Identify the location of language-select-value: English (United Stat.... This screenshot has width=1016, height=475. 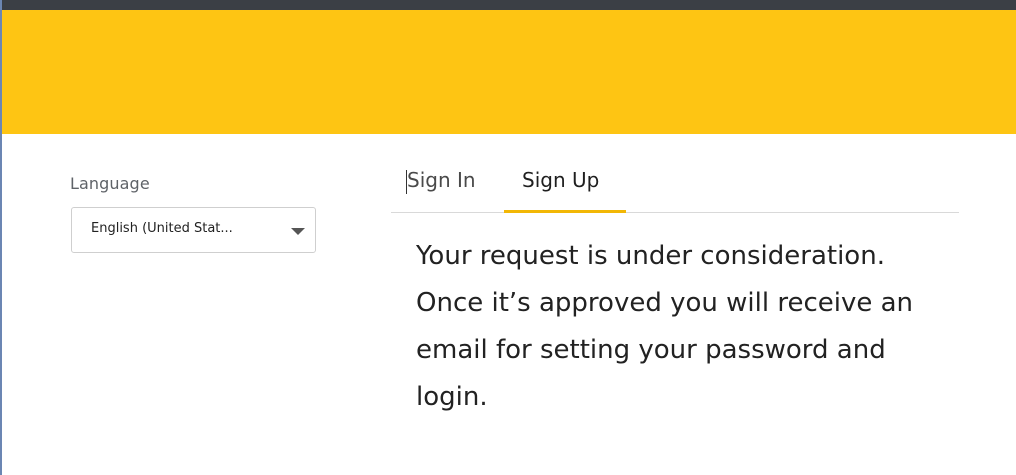
(162, 228).